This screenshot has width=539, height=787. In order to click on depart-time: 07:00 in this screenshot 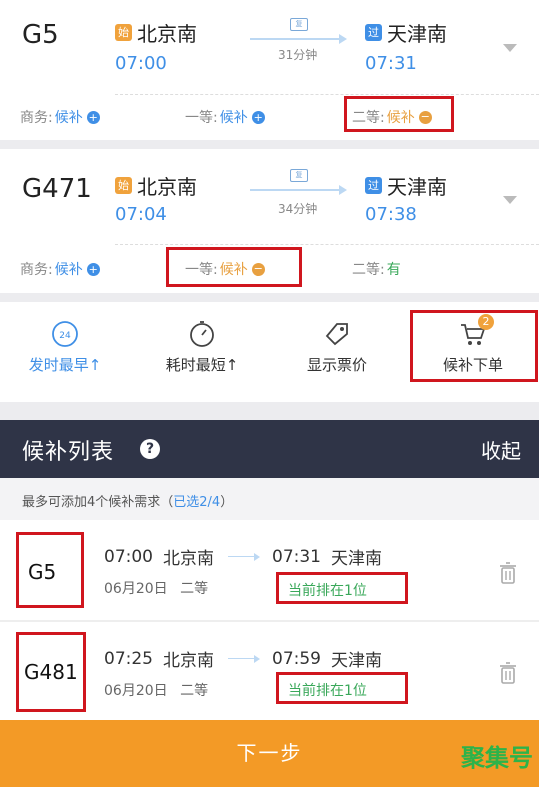, I will do `click(128, 556)`.